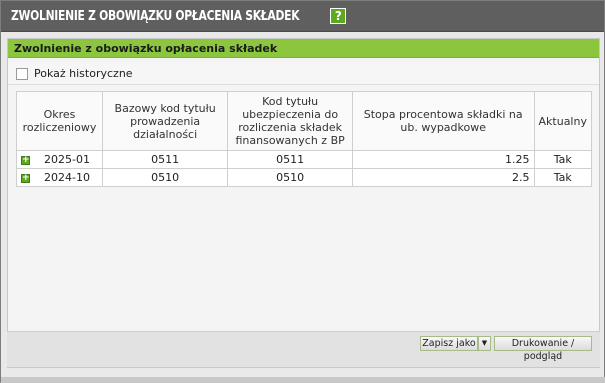 This screenshot has height=383, width=605. I want to click on show-history-row: Pokaż historyczne, so click(303, 74).